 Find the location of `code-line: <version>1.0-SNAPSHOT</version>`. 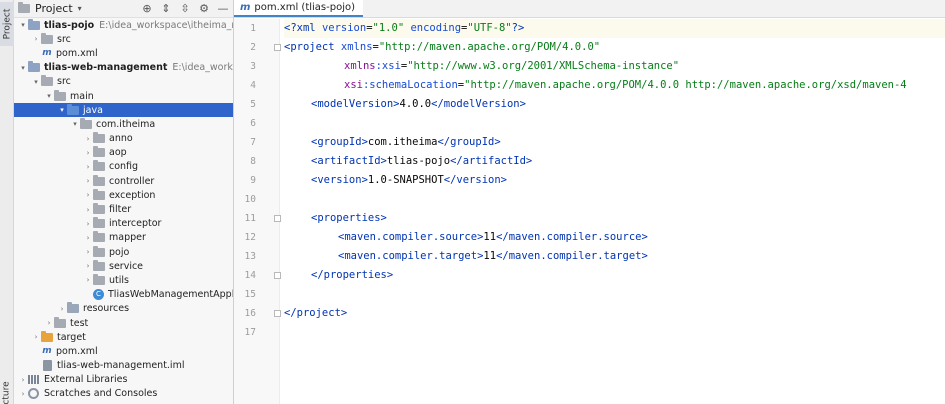

code-line: <version>1.0-SNAPSHOT</version> is located at coordinates (395, 180).